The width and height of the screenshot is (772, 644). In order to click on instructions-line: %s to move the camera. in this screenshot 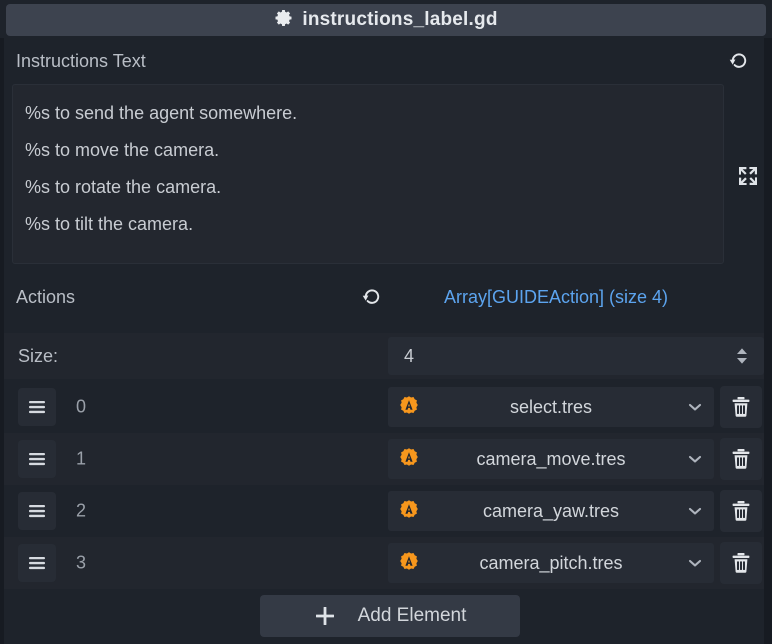, I will do `click(122, 150)`.